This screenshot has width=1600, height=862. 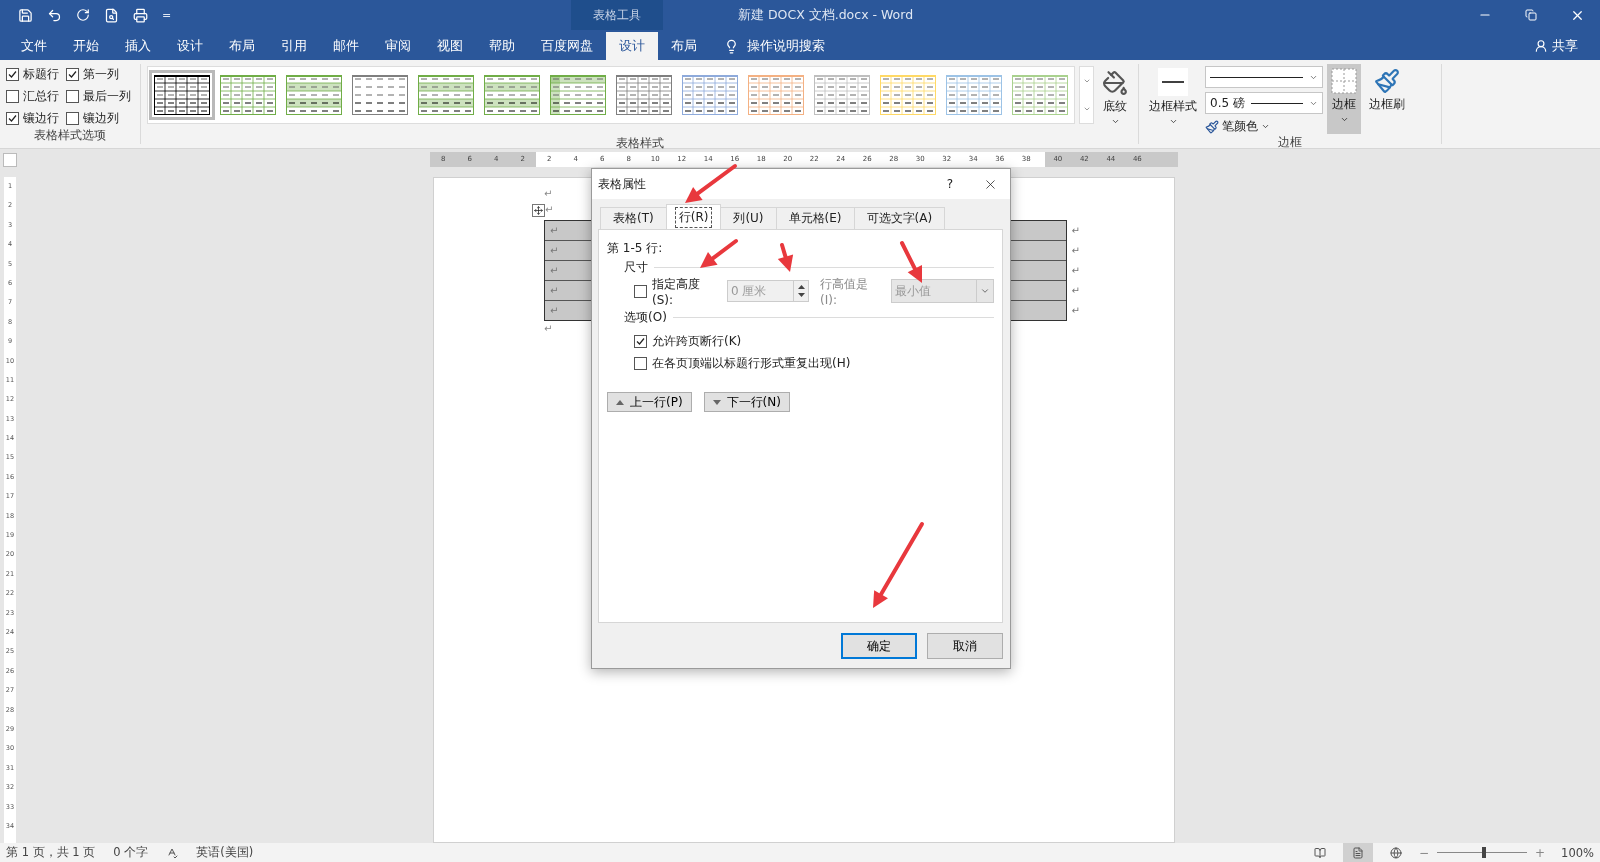 I want to click on person-icon, so click(x=1541, y=46).